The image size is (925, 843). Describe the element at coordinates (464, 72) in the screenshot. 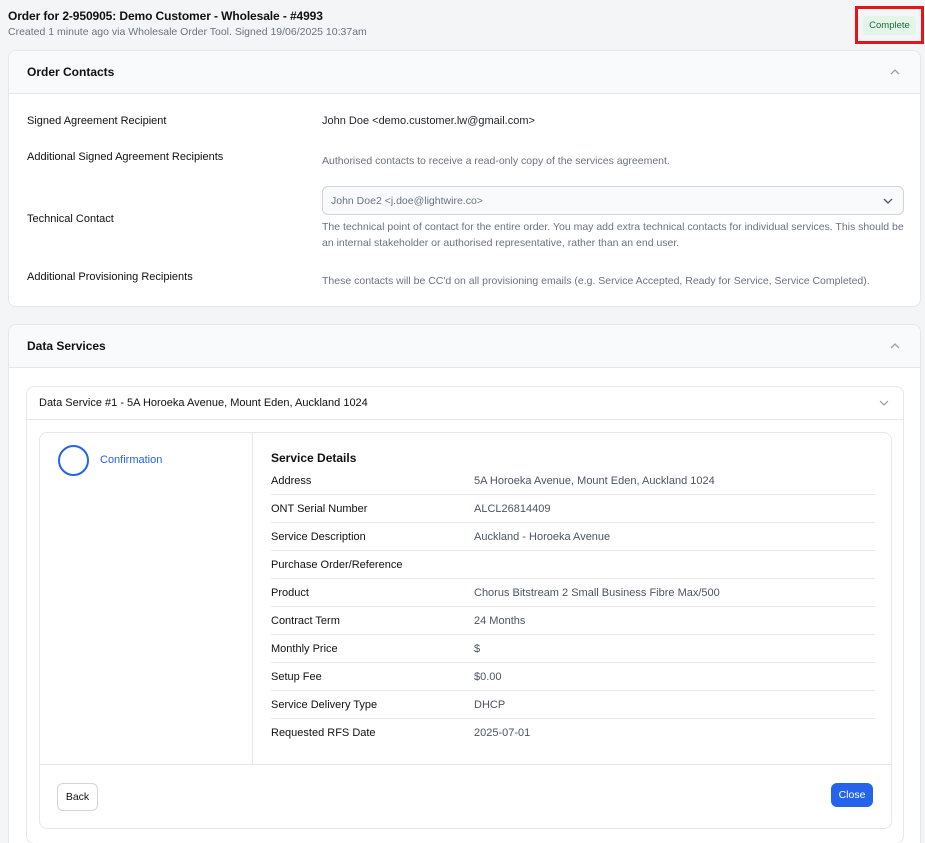

I see `order-contacts-header: Order Contacts` at that location.